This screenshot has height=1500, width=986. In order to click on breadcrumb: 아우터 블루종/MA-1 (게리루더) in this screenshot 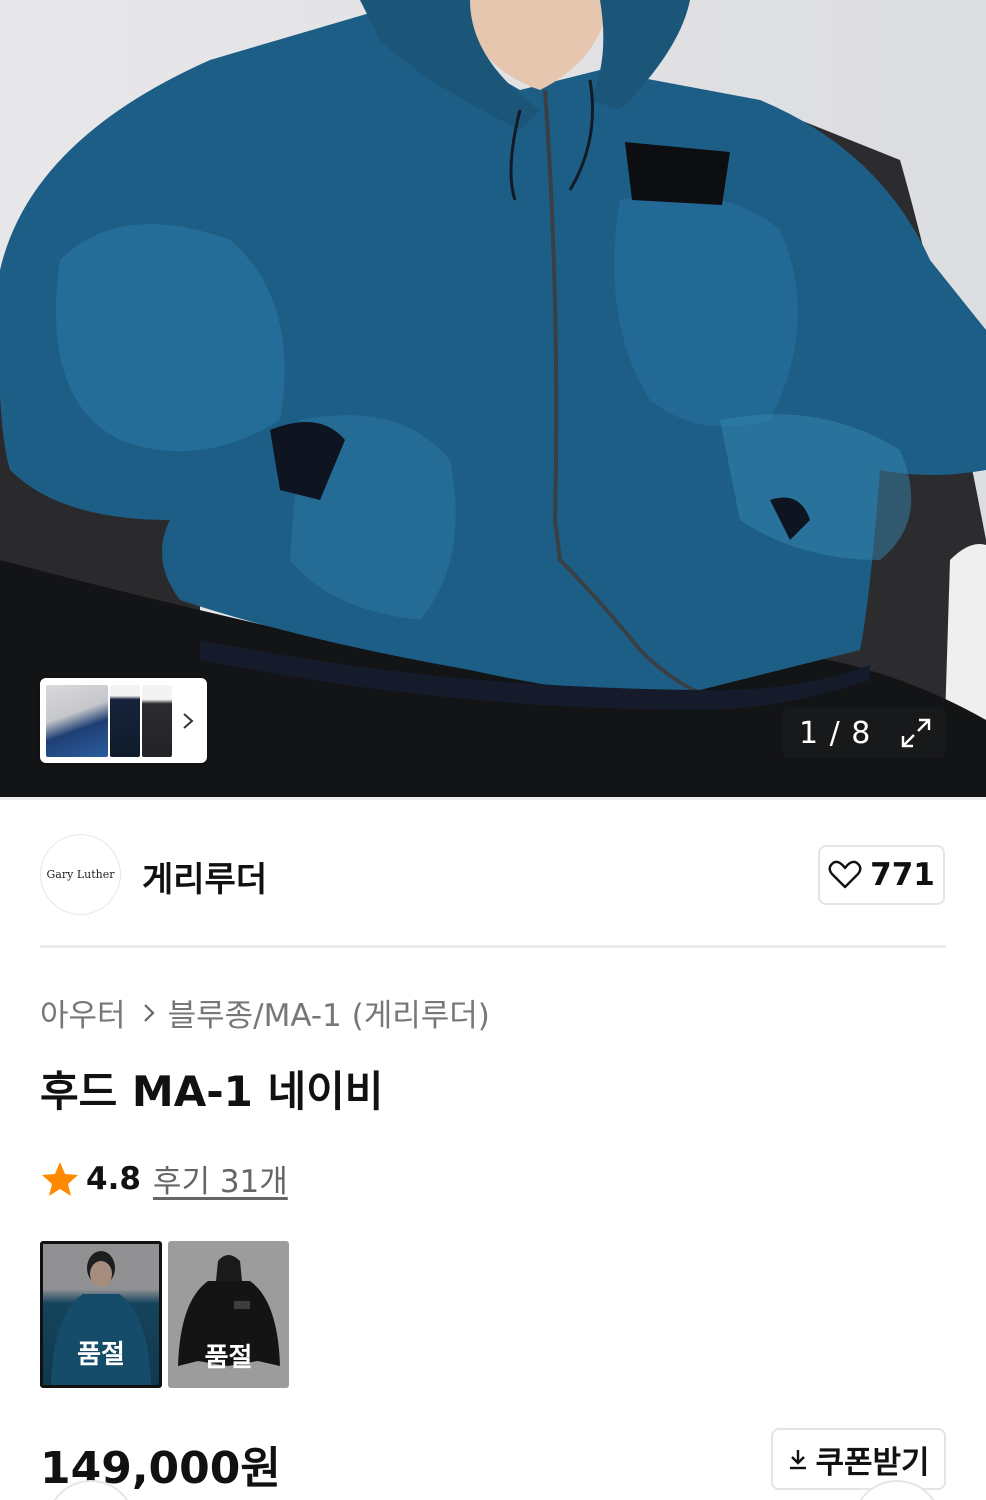, I will do `click(265, 1012)`.